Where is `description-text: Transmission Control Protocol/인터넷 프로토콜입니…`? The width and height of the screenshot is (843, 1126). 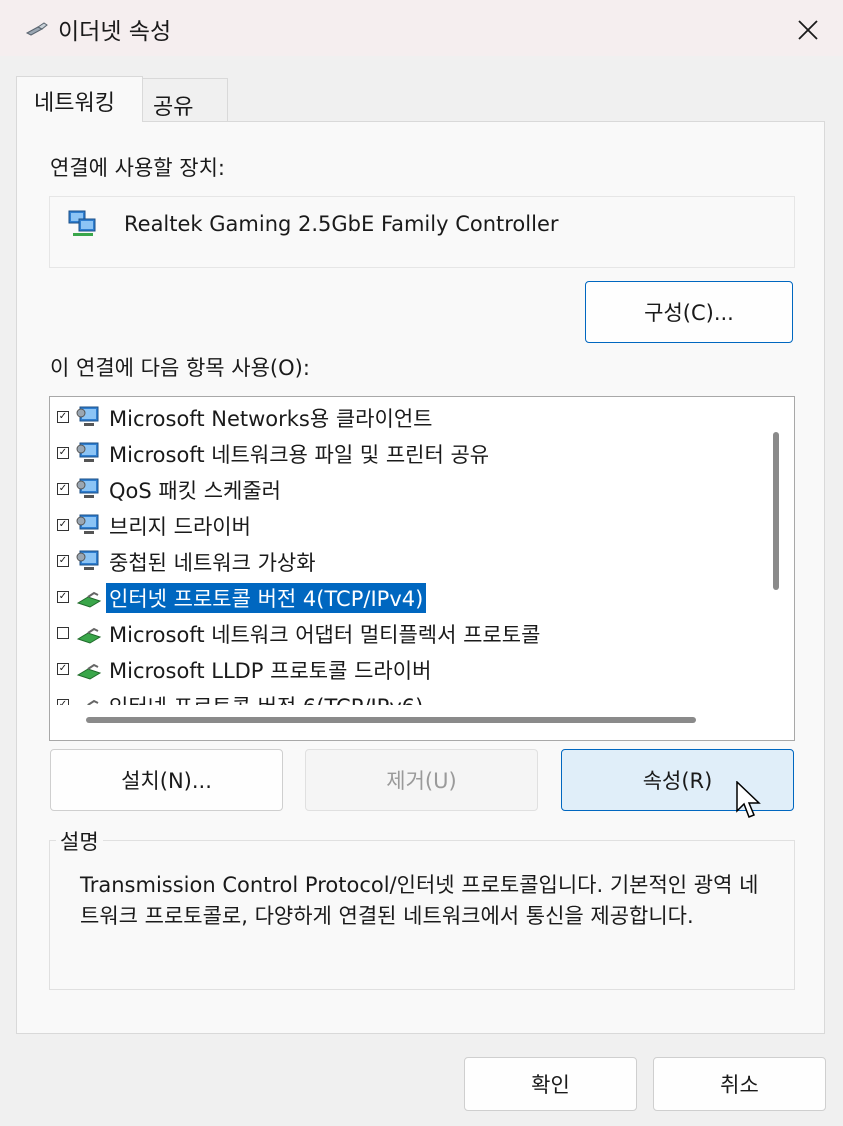
description-text: Transmission Control Protocol/인터넷 프로토콜입니… is located at coordinates (419, 900).